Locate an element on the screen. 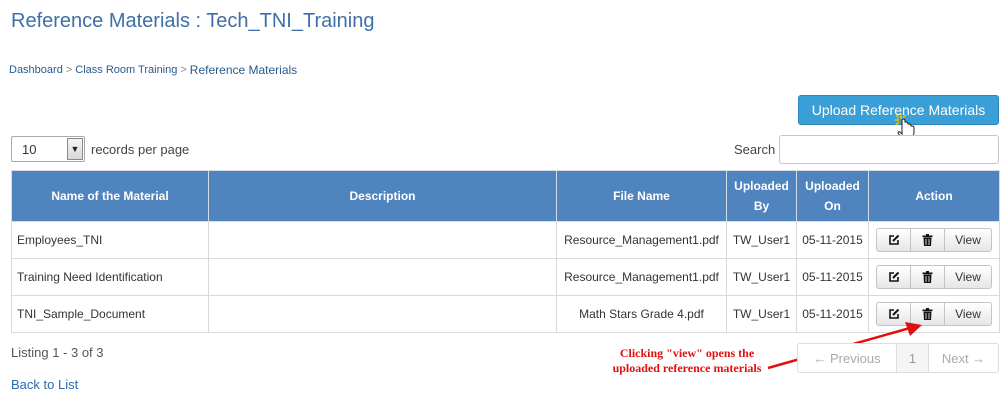 The image size is (1004, 407). breadcrumb-class-room-training: Class Room Training is located at coordinates (126, 70).